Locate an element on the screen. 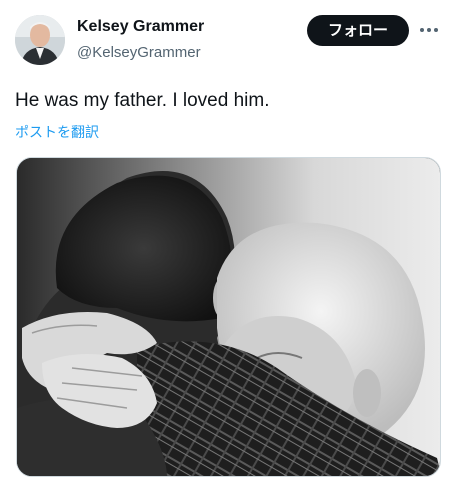 The width and height of the screenshot is (451, 489). tweet-text: He was my father. I loved him. is located at coordinates (142, 100).